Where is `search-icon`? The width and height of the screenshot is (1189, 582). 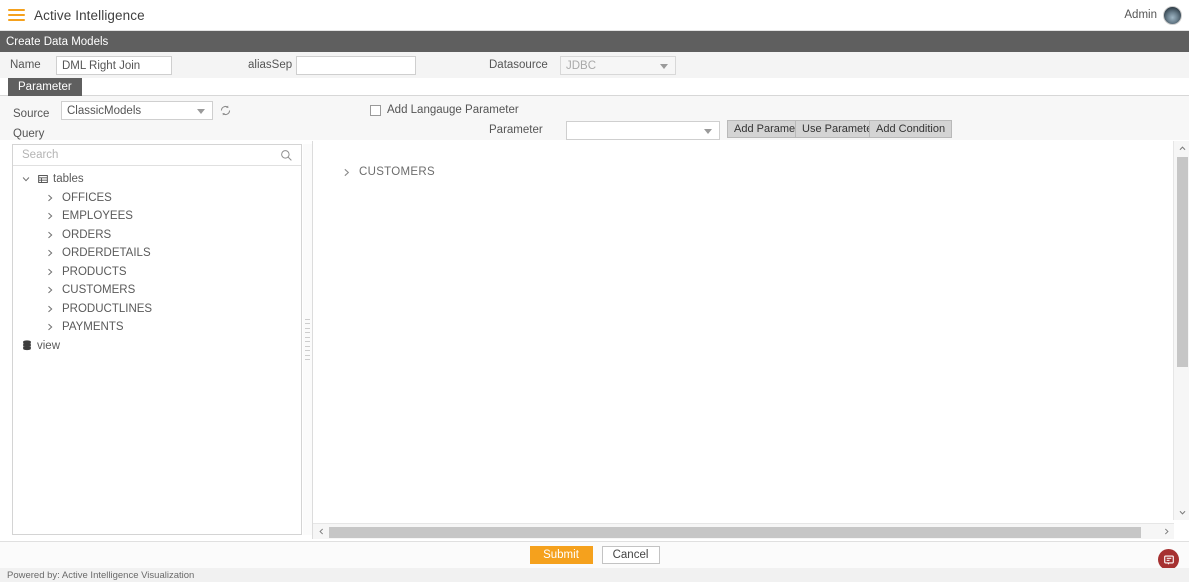 search-icon is located at coordinates (286, 155).